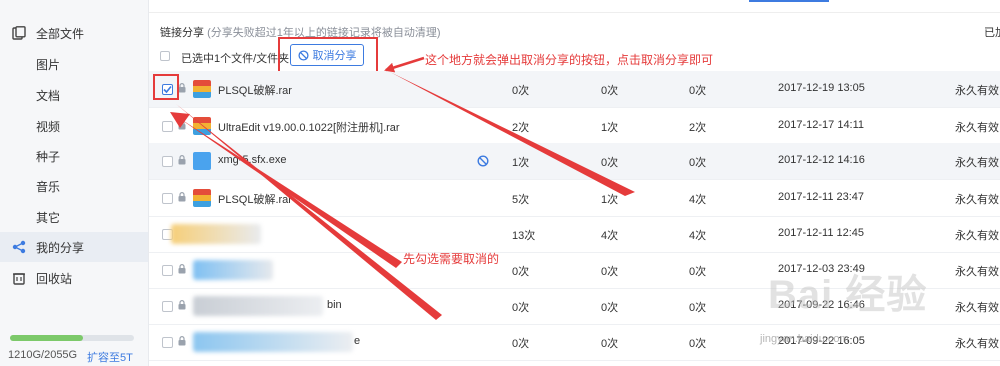  I want to click on sidebar-item-recycle-bin: 回收站, so click(74, 278).